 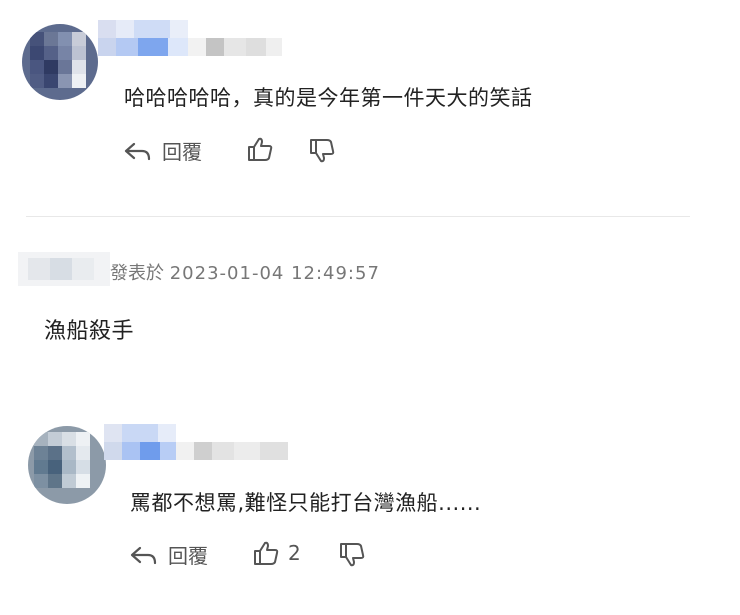 I want to click on like-count: 2, so click(x=294, y=553).